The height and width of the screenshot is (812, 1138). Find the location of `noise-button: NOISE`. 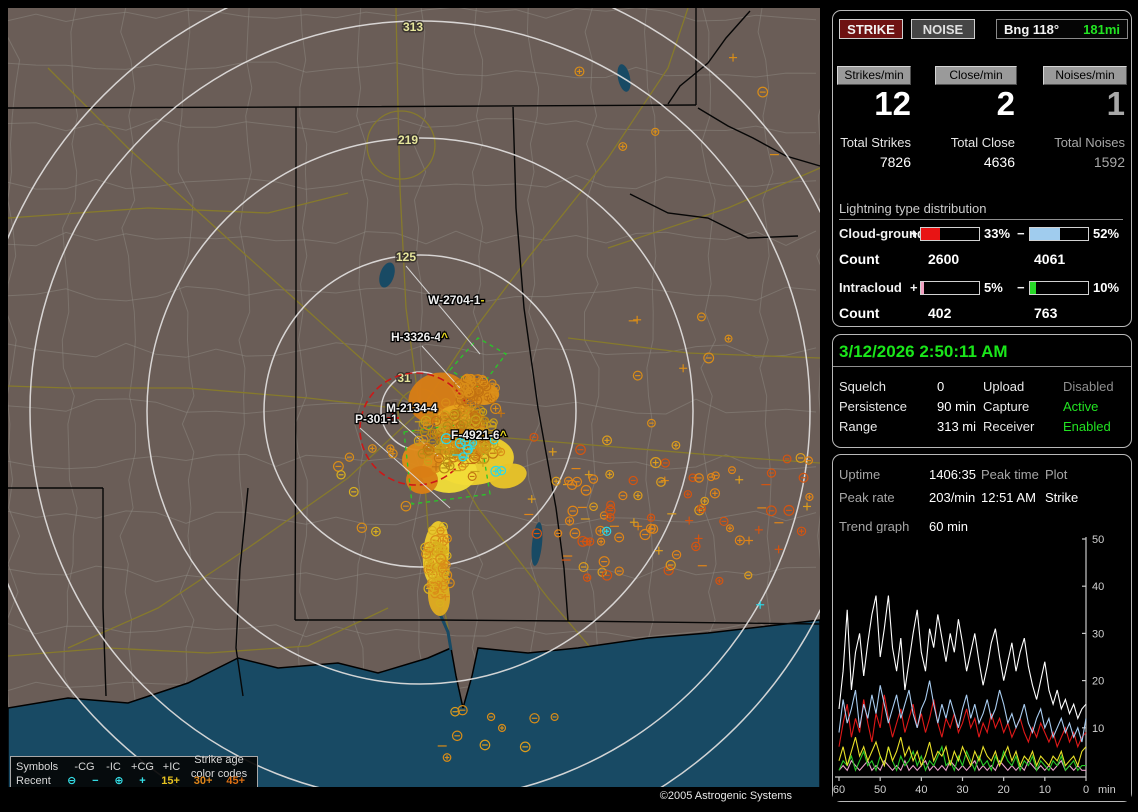

noise-button: NOISE is located at coordinates (943, 29).